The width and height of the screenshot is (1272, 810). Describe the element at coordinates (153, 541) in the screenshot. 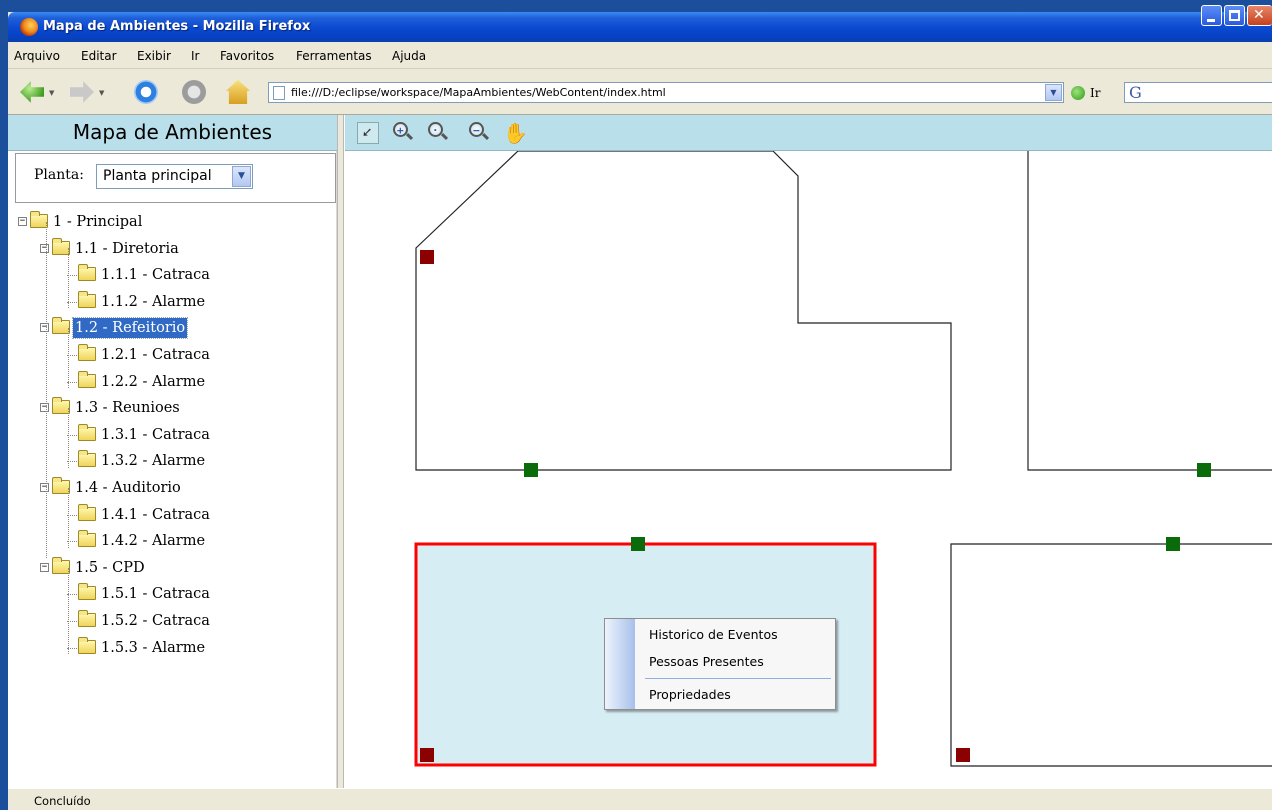

I see `tree-item-label: 1.4.2 - Alarme` at that location.